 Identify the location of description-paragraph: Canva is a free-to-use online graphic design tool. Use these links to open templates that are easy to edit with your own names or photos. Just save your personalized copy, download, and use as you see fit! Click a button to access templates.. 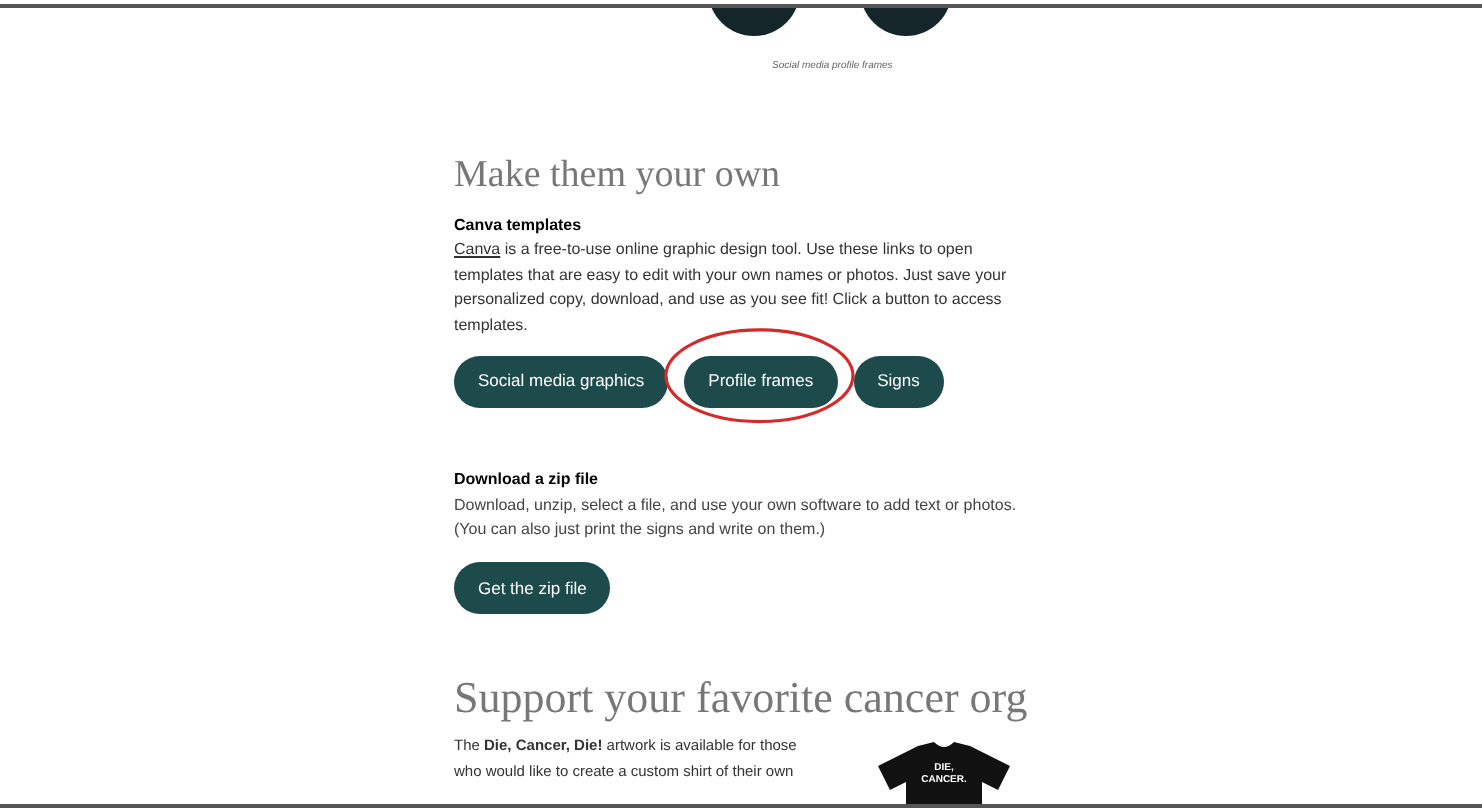
(731, 288).